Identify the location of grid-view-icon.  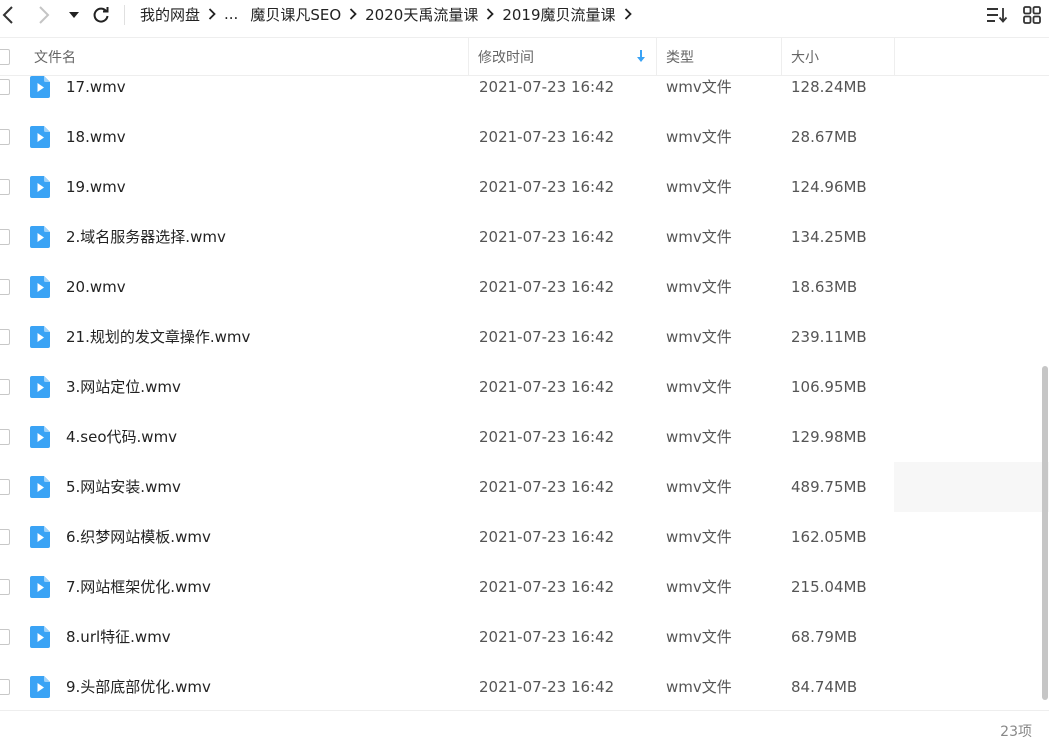
(1032, 15).